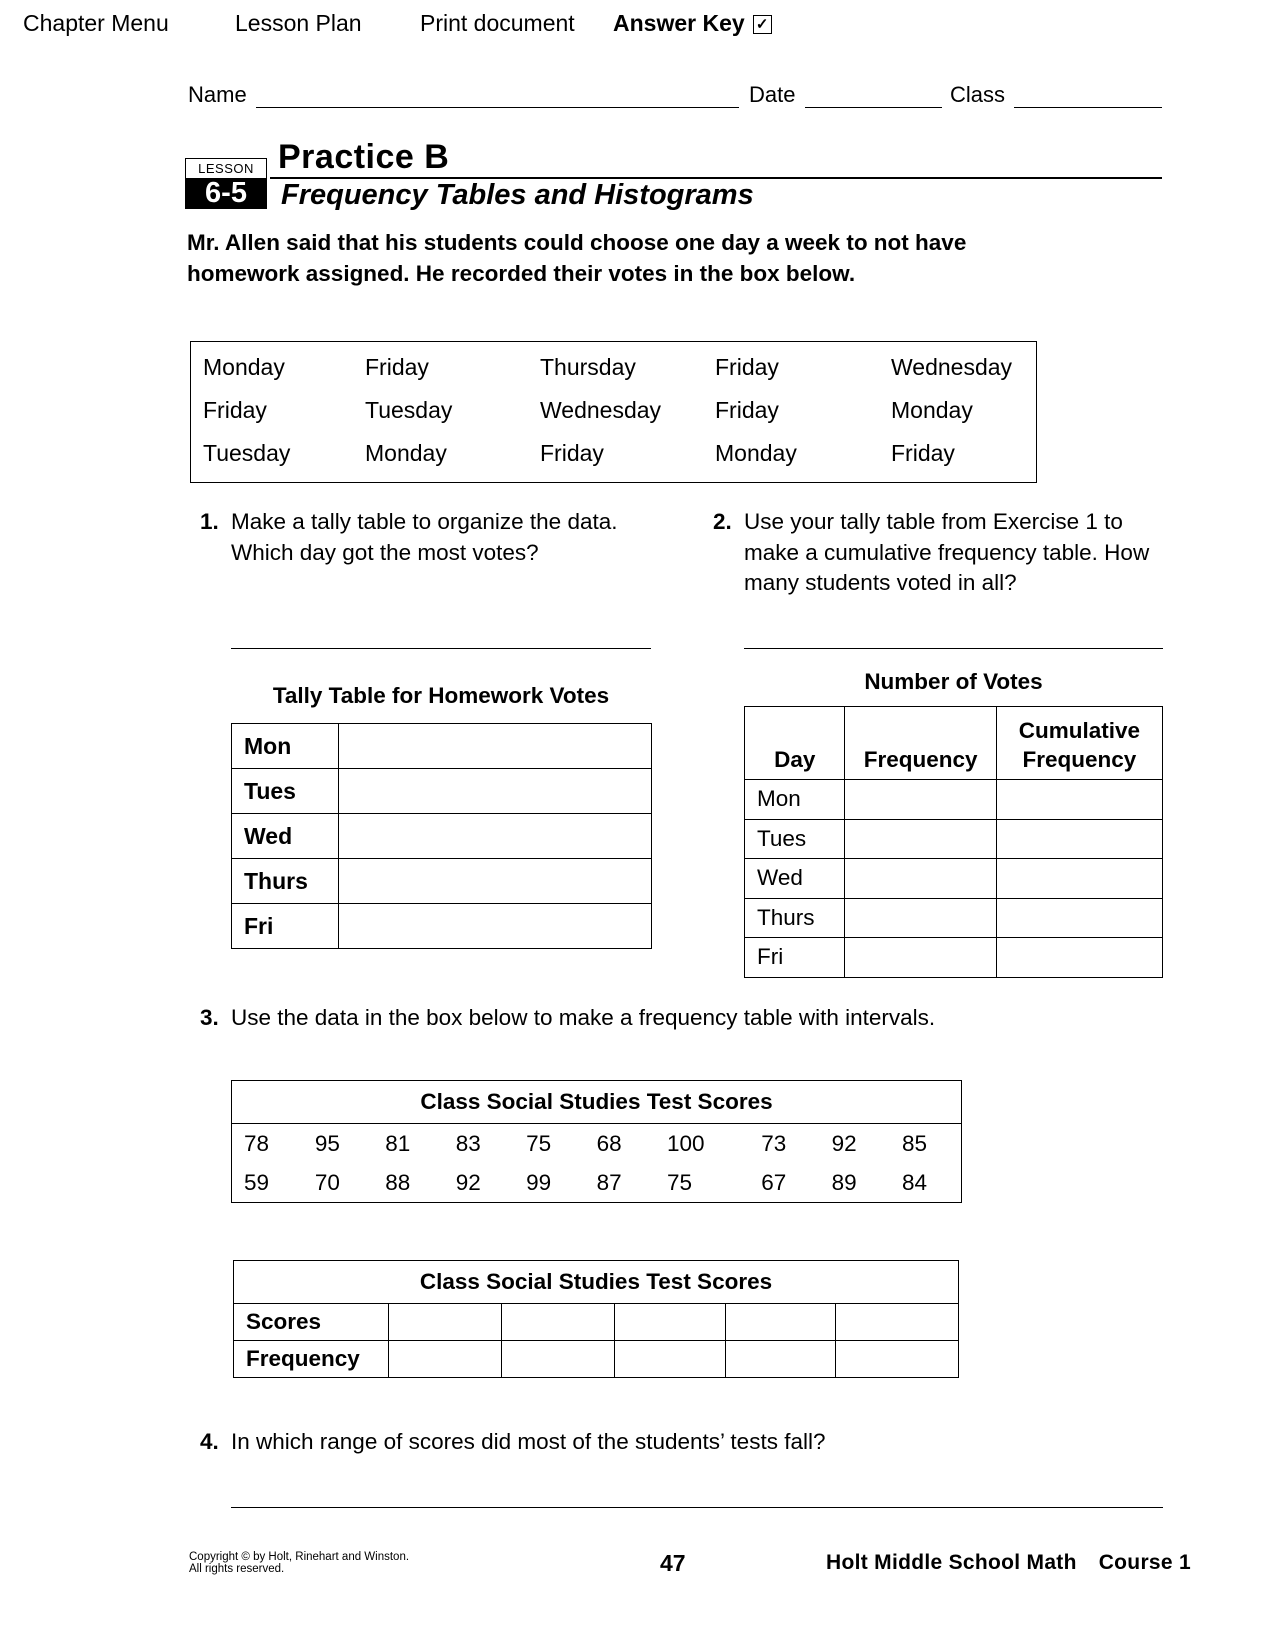  Describe the element at coordinates (596, 1183) in the screenshot. I see `table-row: 59 70 88 92 99 87 75 67 89 84` at that location.